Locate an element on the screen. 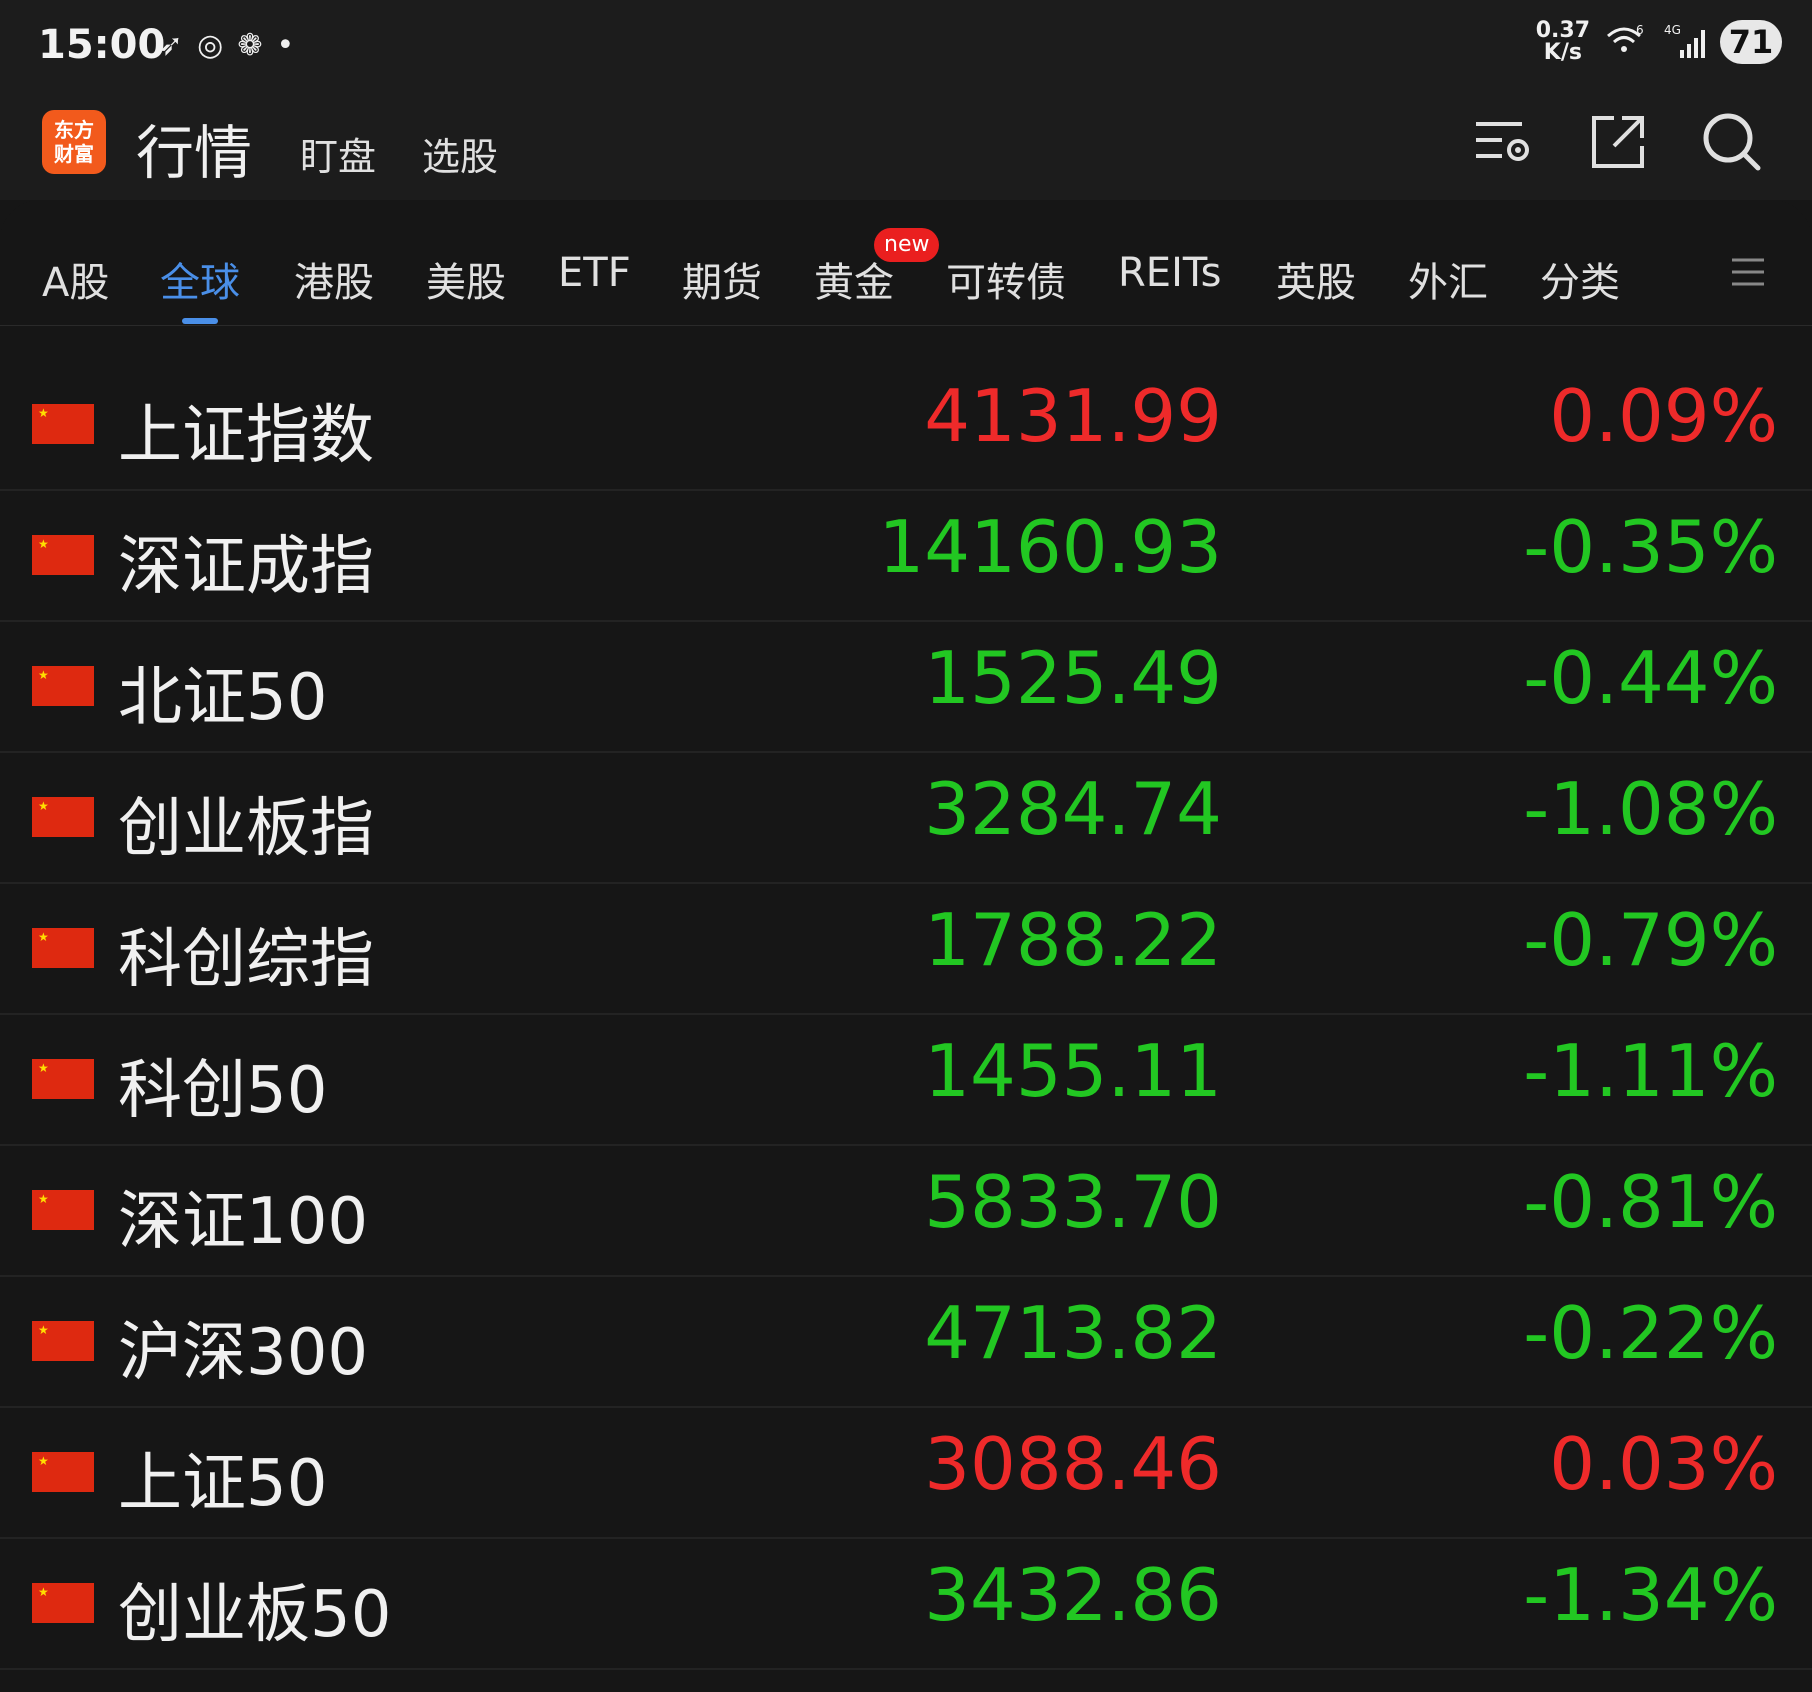 This screenshot has width=1812, height=1692. index-row: ★ 科创50 1455.11 -1.11% is located at coordinates (906, 1080).